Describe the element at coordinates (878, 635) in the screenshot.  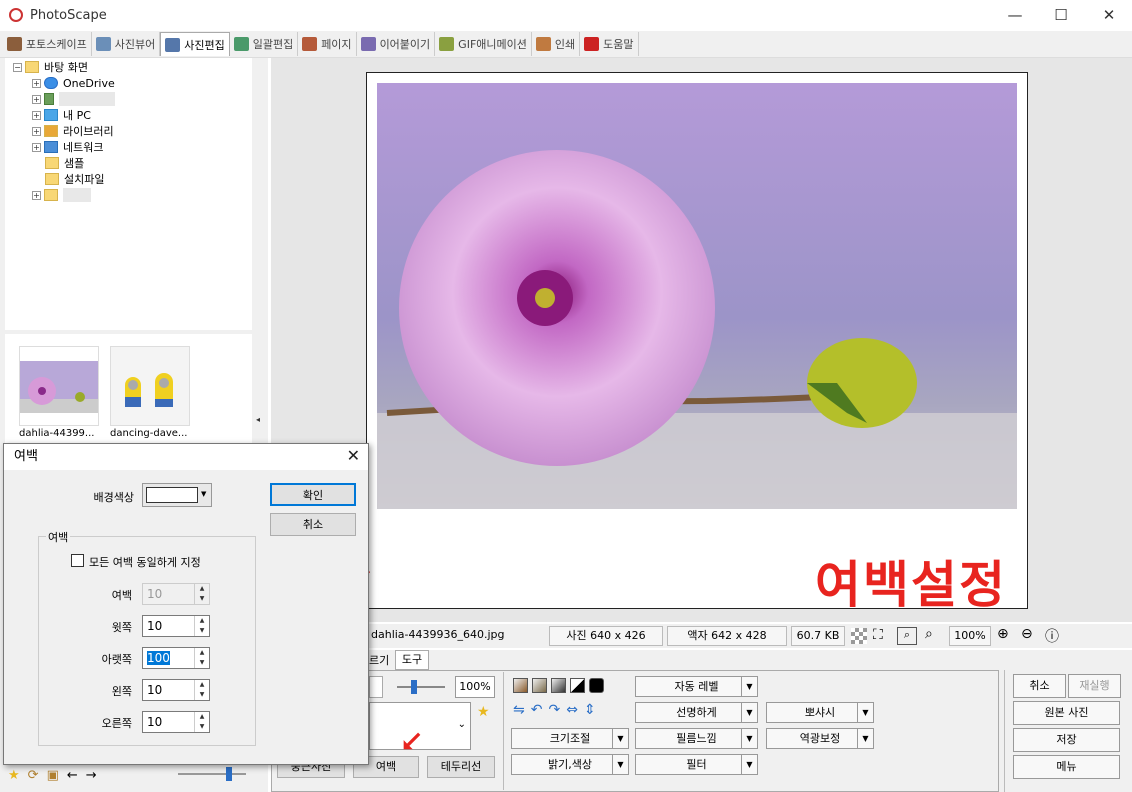
I see `fit-icon: ⛶` at that location.